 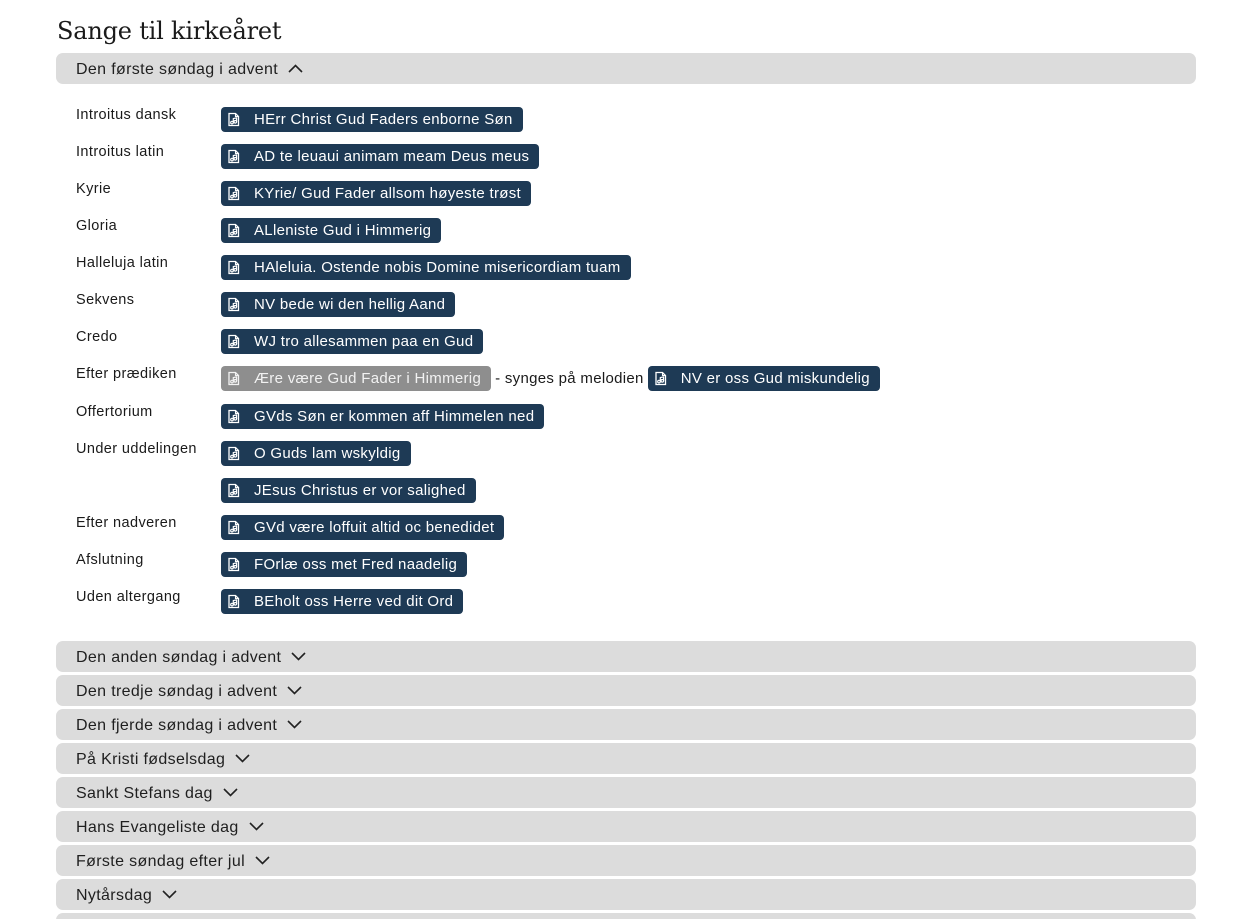 I want to click on song-title: NV bede wi den hellig Aand, so click(x=350, y=304).